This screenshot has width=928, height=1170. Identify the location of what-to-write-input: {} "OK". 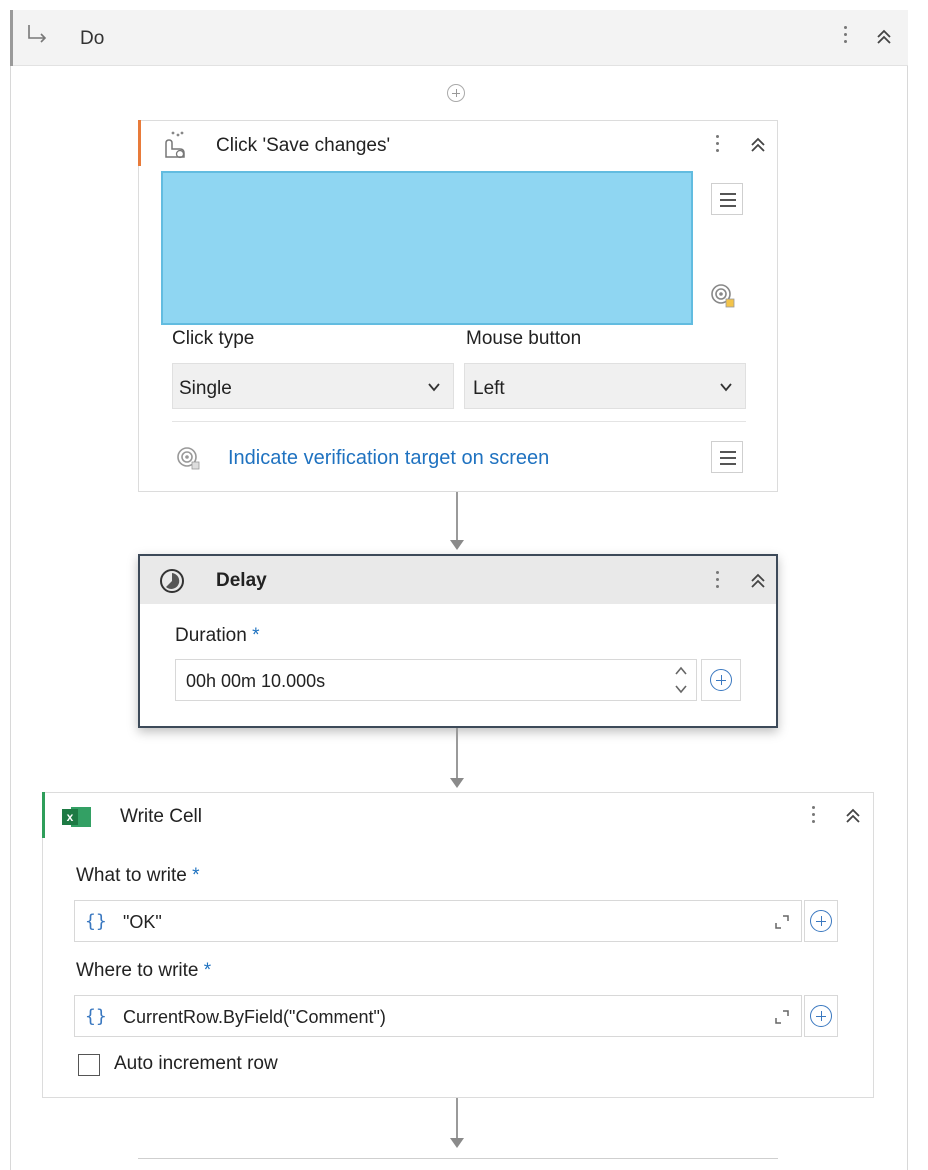
(438, 921).